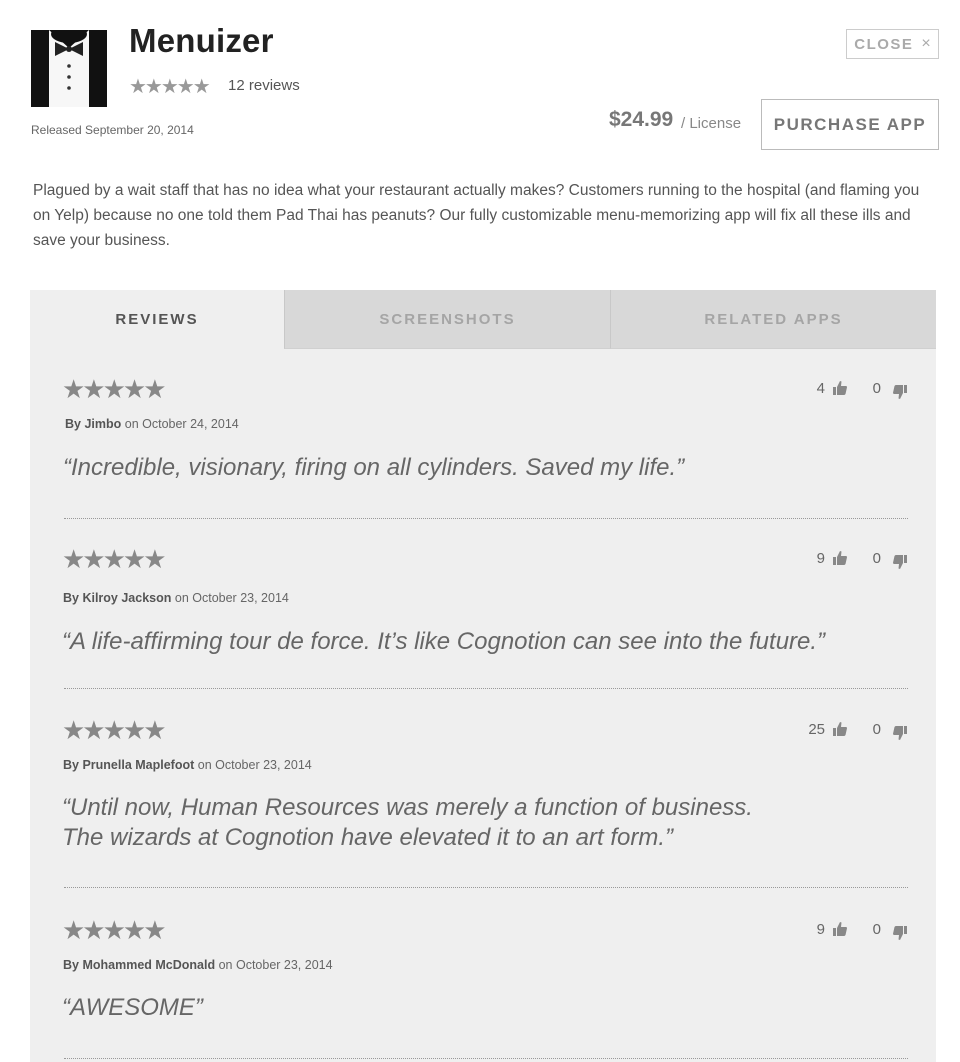 The width and height of the screenshot is (960, 1062). What do you see at coordinates (93, 424) in the screenshot?
I see `review-author: By Jimbo` at bounding box center [93, 424].